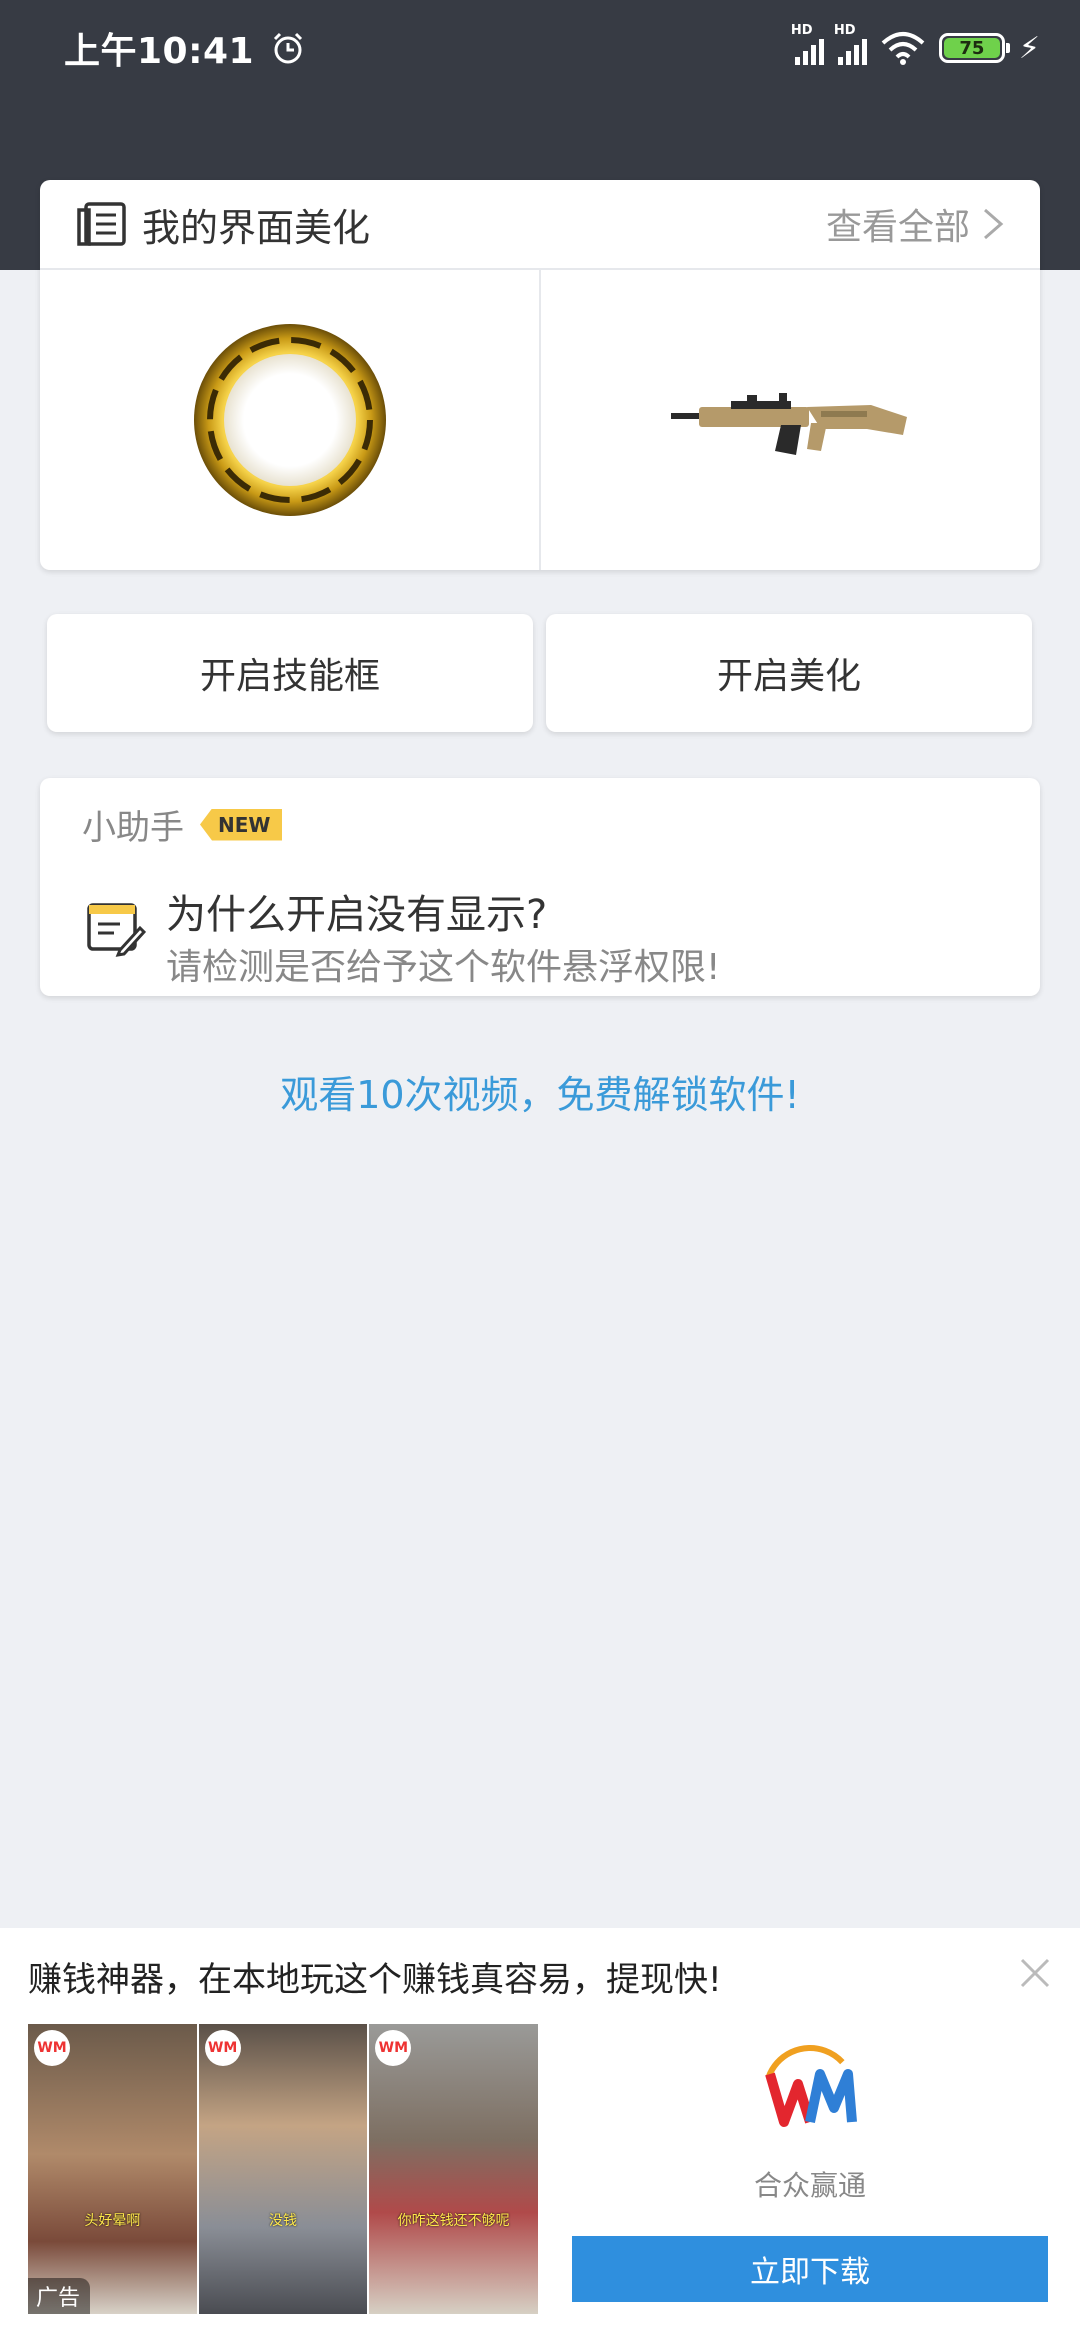  Describe the element at coordinates (540, 1091) in the screenshot. I see `watch-video-unlock-link: 观看10次视频，免费解锁软件!` at that location.